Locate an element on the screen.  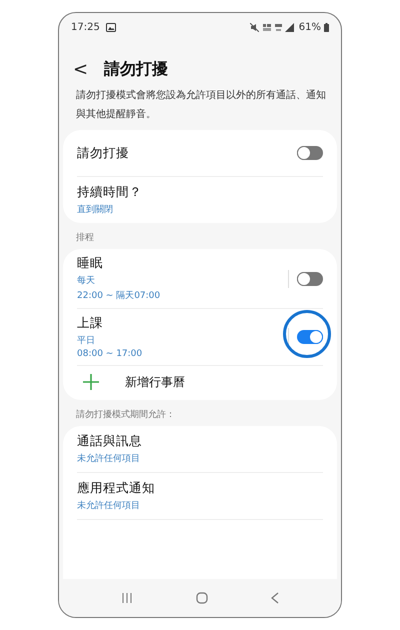
signal-icon is located at coordinates (289, 27).